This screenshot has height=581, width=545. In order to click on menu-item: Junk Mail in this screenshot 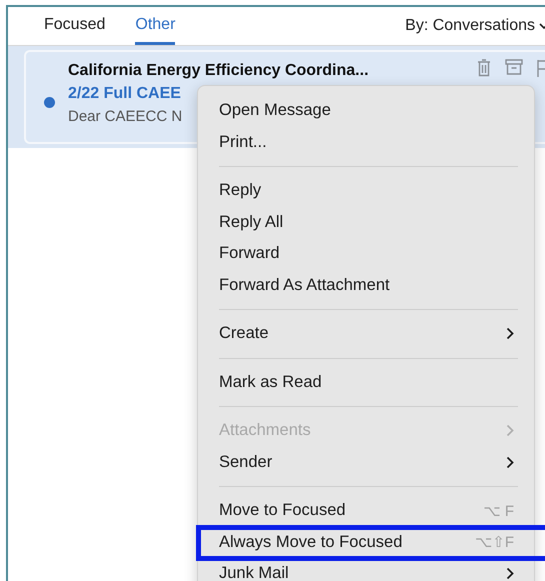, I will do `click(366, 569)`.